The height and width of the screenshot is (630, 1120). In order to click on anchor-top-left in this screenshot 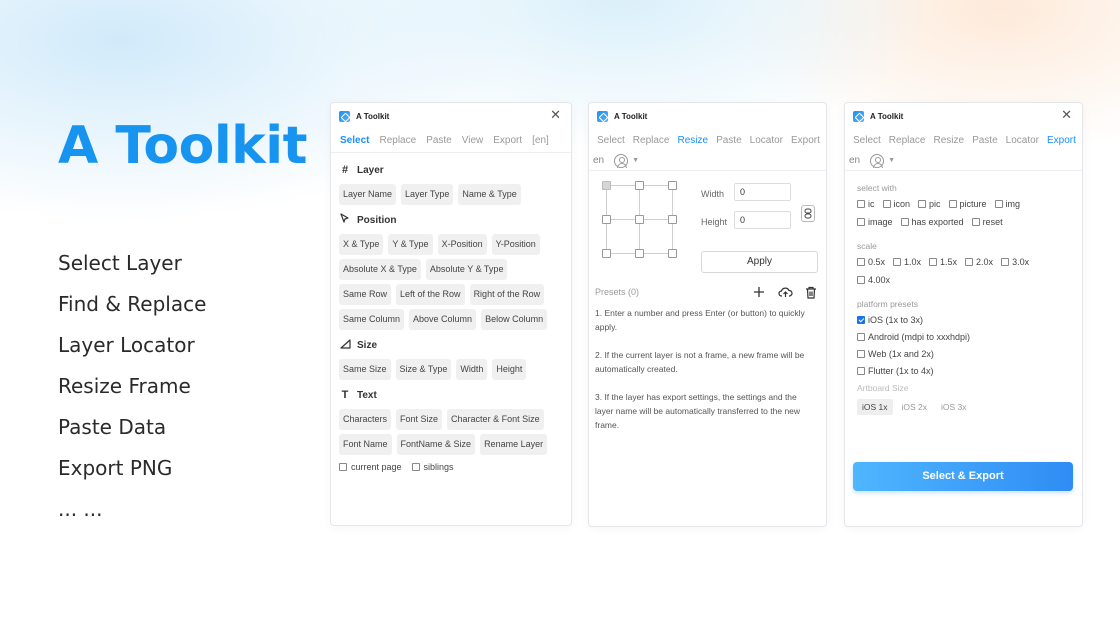, I will do `click(606, 185)`.